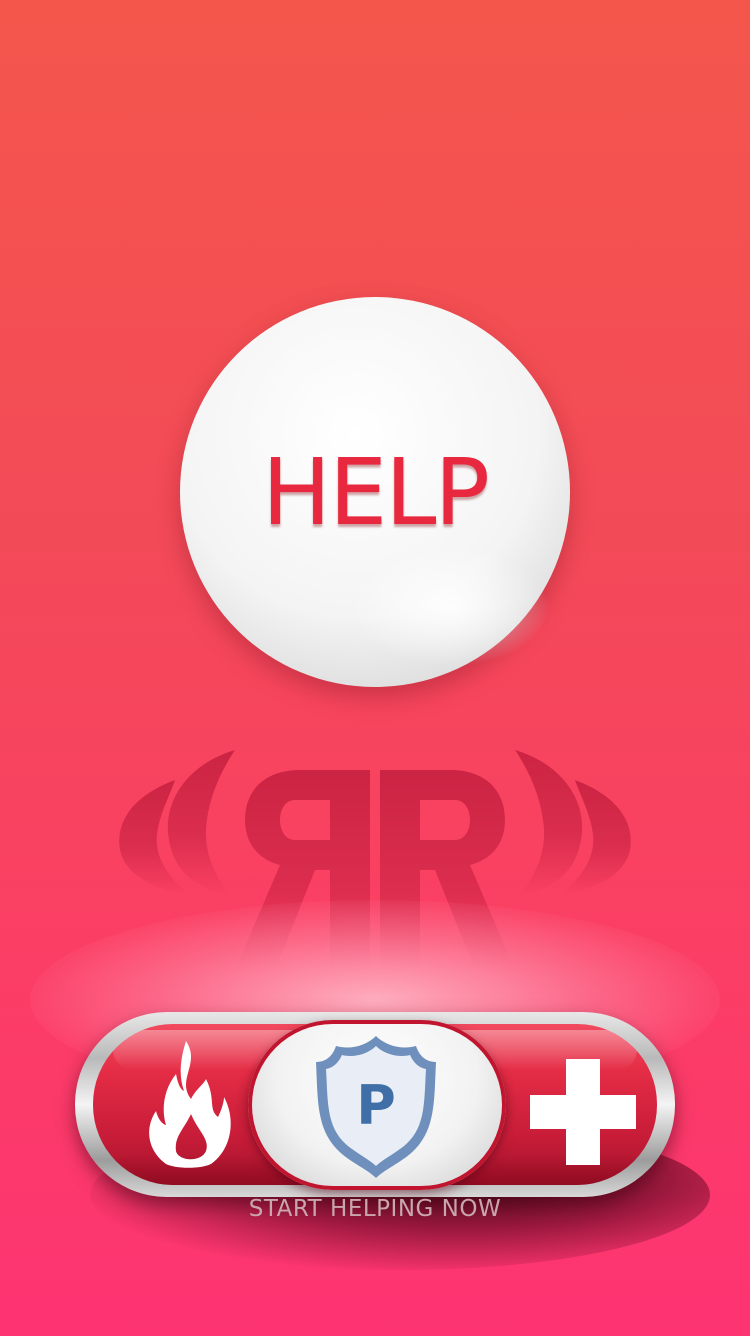 The width and height of the screenshot is (750, 1336). Describe the element at coordinates (583, 1112) in the screenshot. I see `medical-cross-icon` at that location.